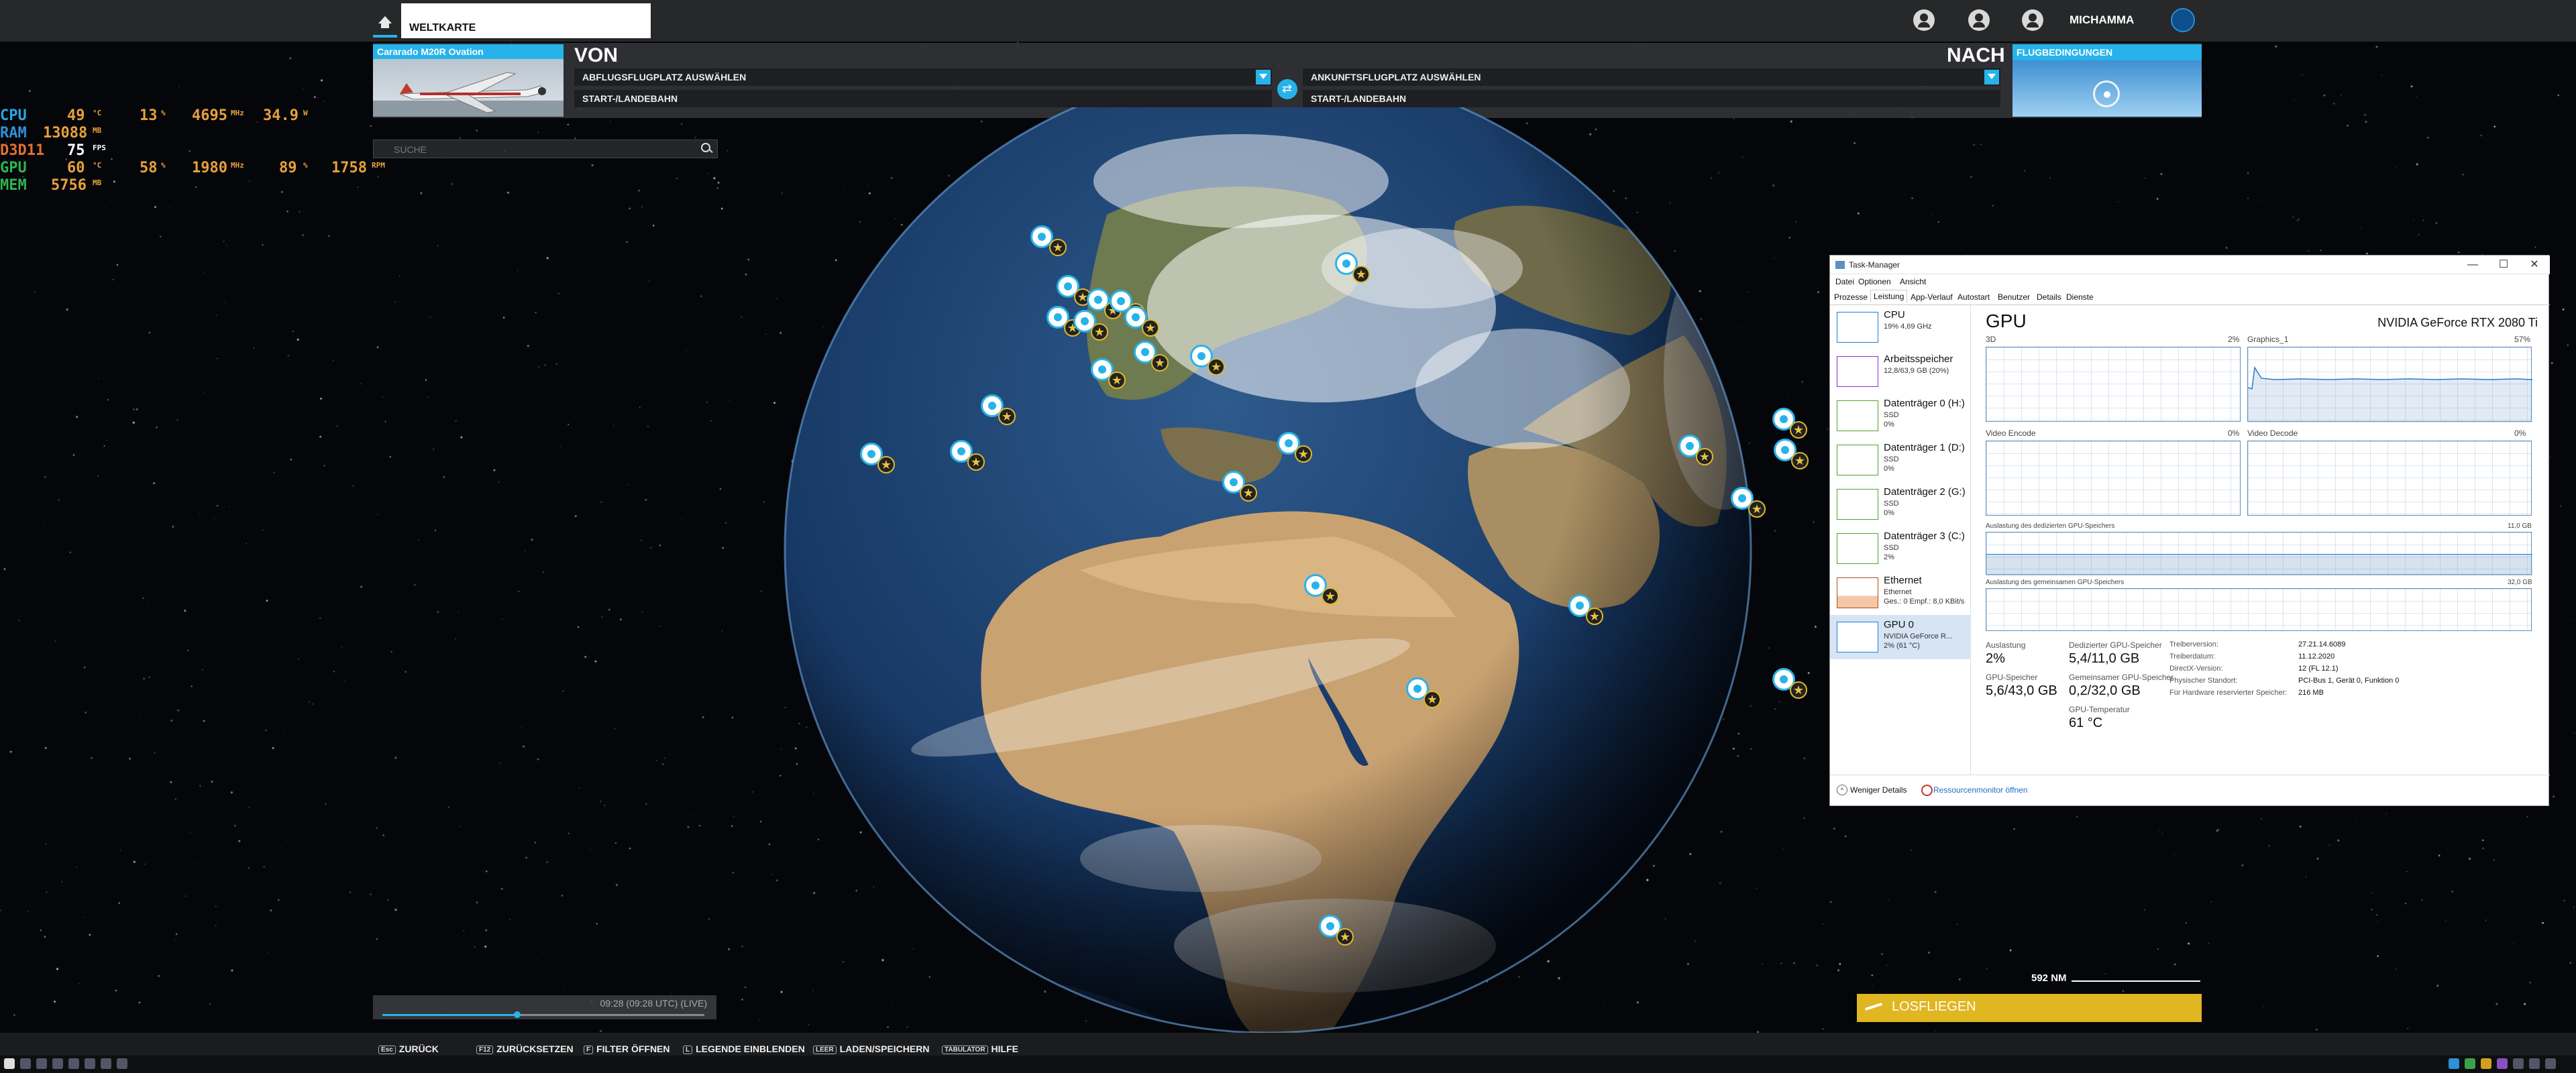 This screenshot has height=1073, width=2576. What do you see at coordinates (2080, 297) in the screenshot?
I see `tab-dienste: Dienste` at bounding box center [2080, 297].